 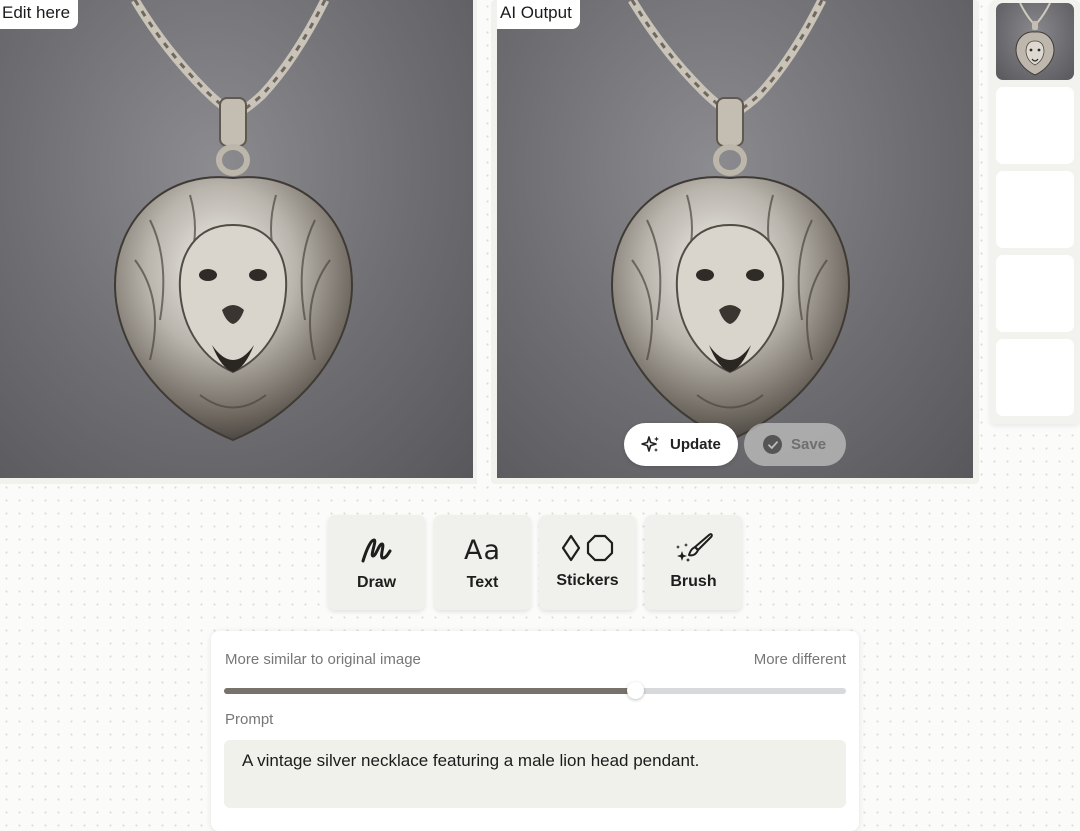 What do you see at coordinates (482, 582) in the screenshot?
I see `text-tool-label: Text` at bounding box center [482, 582].